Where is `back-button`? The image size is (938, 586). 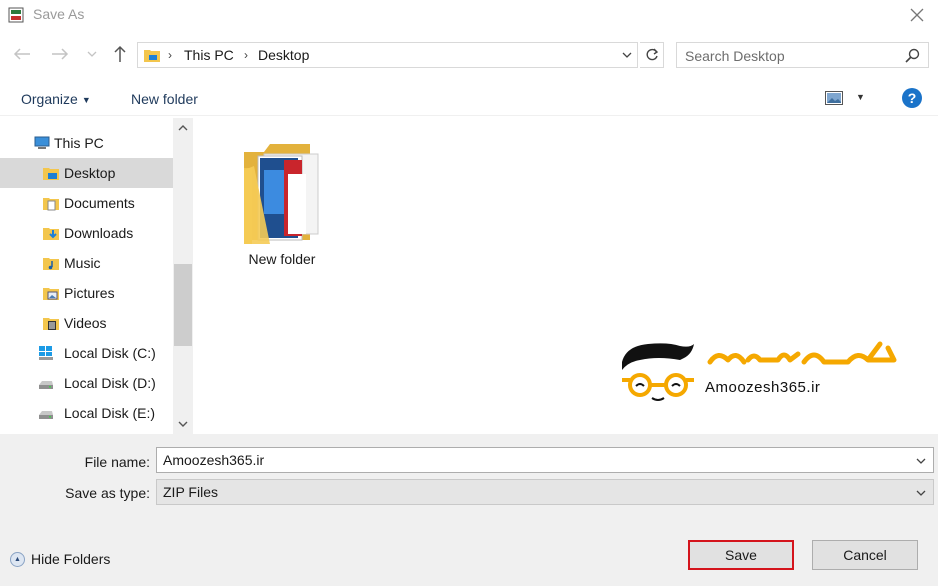 back-button is located at coordinates (22, 54).